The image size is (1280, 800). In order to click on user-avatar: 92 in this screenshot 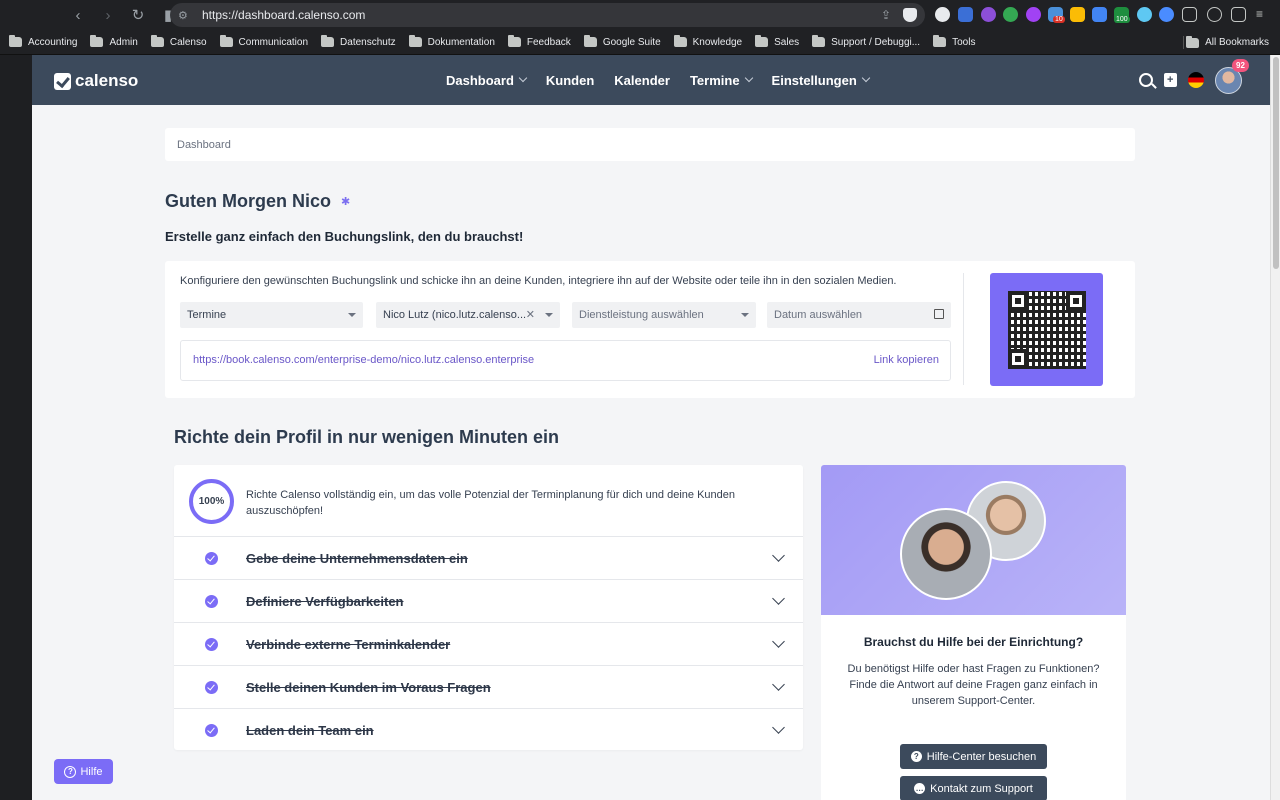, I will do `click(1232, 76)`.